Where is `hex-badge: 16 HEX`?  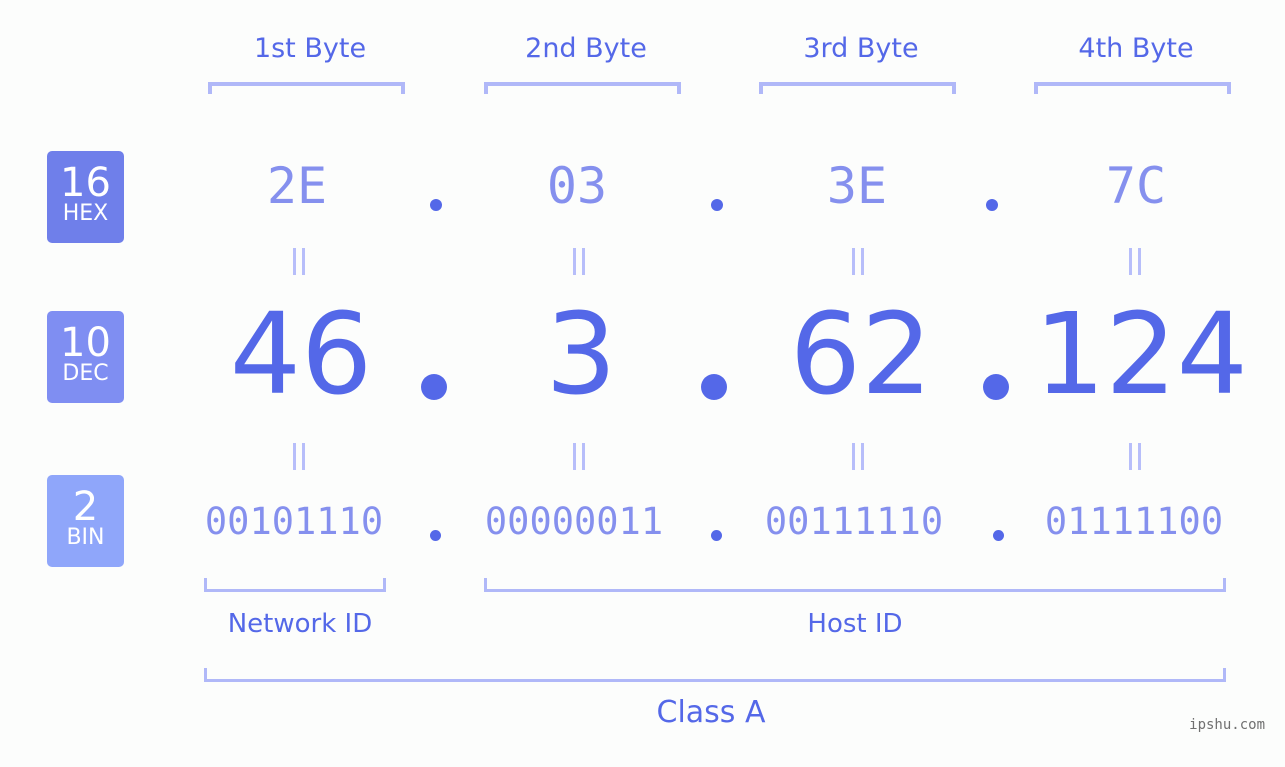
hex-badge: 16 HEX is located at coordinates (85, 197).